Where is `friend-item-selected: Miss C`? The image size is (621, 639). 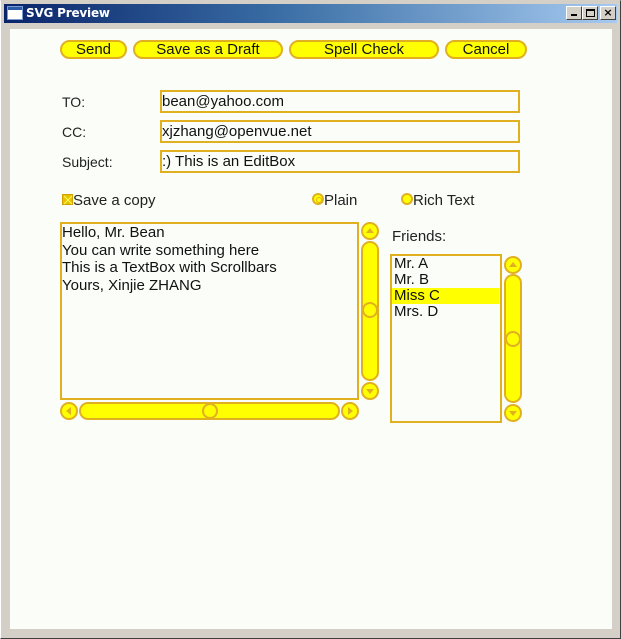
friend-item-selected: Miss C is located at coordinates (445, 296).